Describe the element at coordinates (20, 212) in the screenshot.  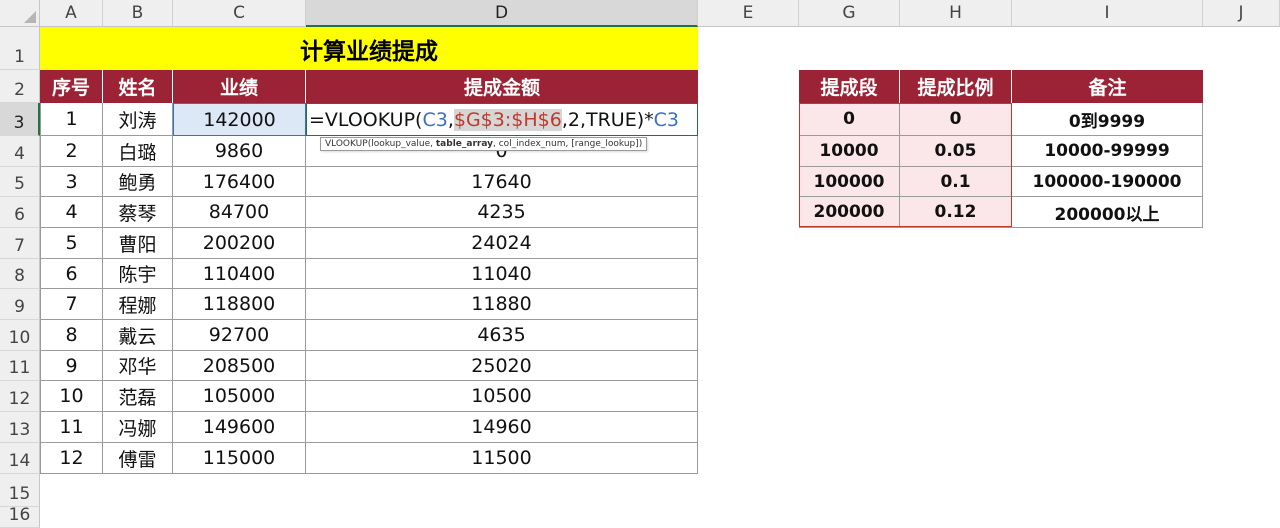
I see `row-header-6: 6` at that location.